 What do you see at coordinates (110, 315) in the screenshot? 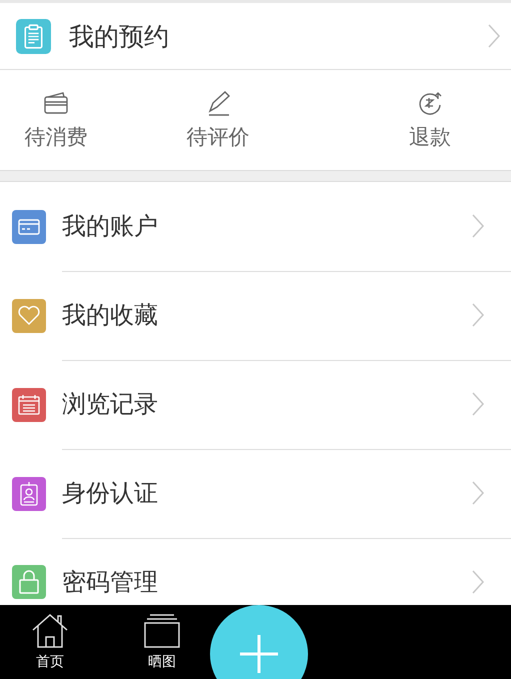
I see `menu-label: 我的收藏` at bounding box center [110, 315].